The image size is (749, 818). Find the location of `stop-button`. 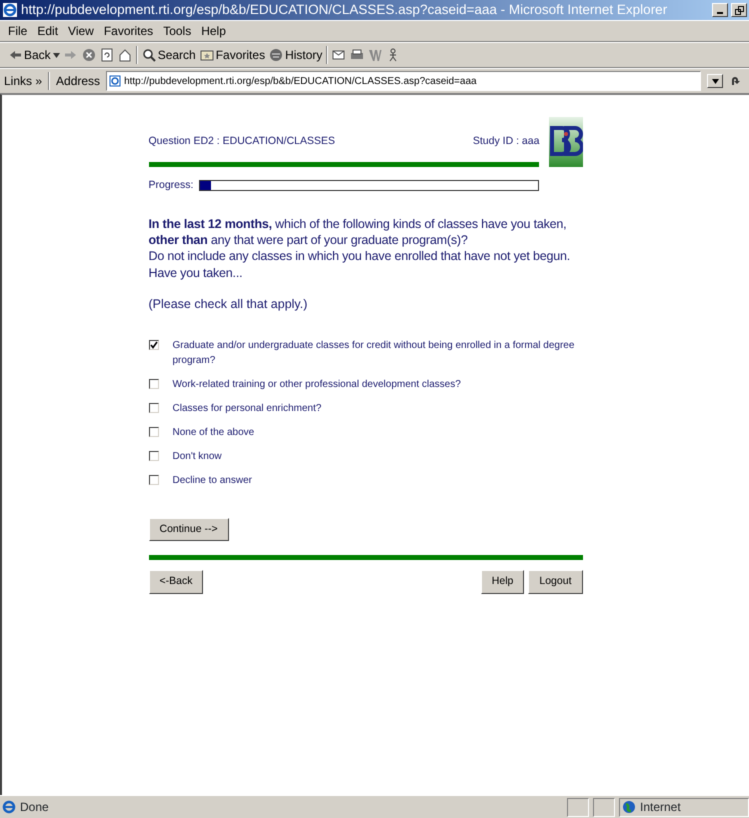

stop-button is located at coordinates (89, 55).